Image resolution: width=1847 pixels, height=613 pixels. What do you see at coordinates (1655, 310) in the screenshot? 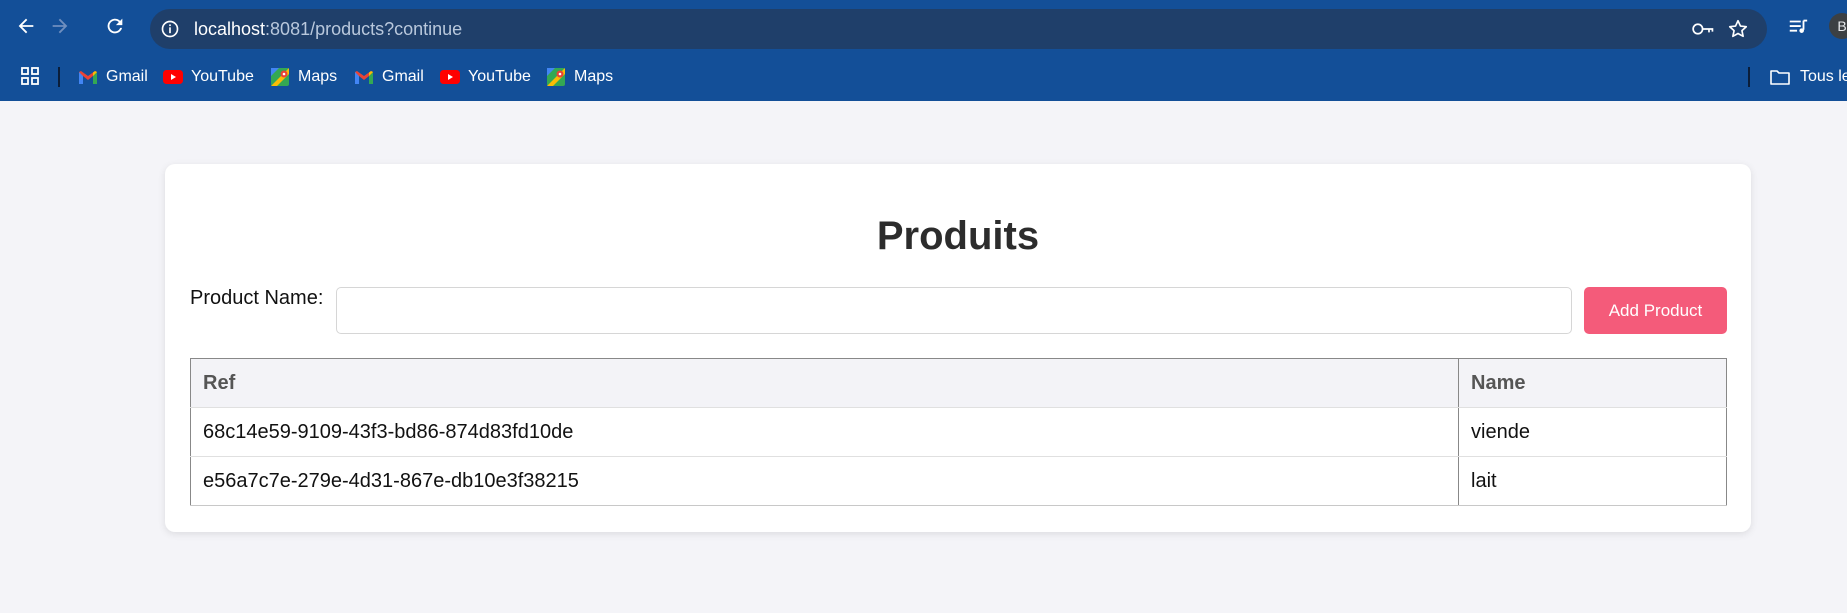
I see `add-product-button: Add Product` at bounding box center [1655, 310].